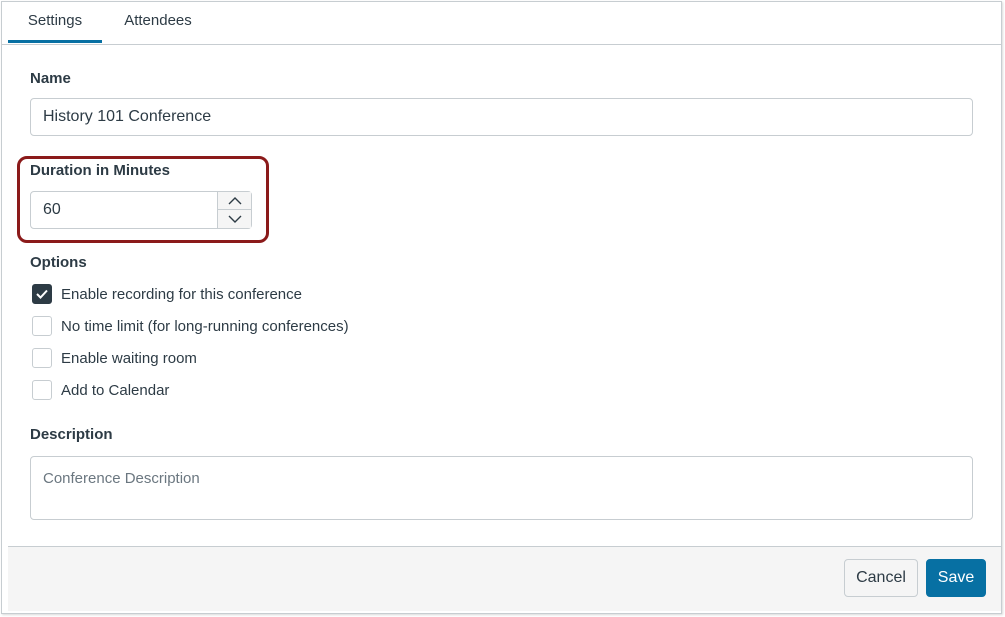 The image size is (1005, 617). I want to click on options-label: Options, so click(58, 262).